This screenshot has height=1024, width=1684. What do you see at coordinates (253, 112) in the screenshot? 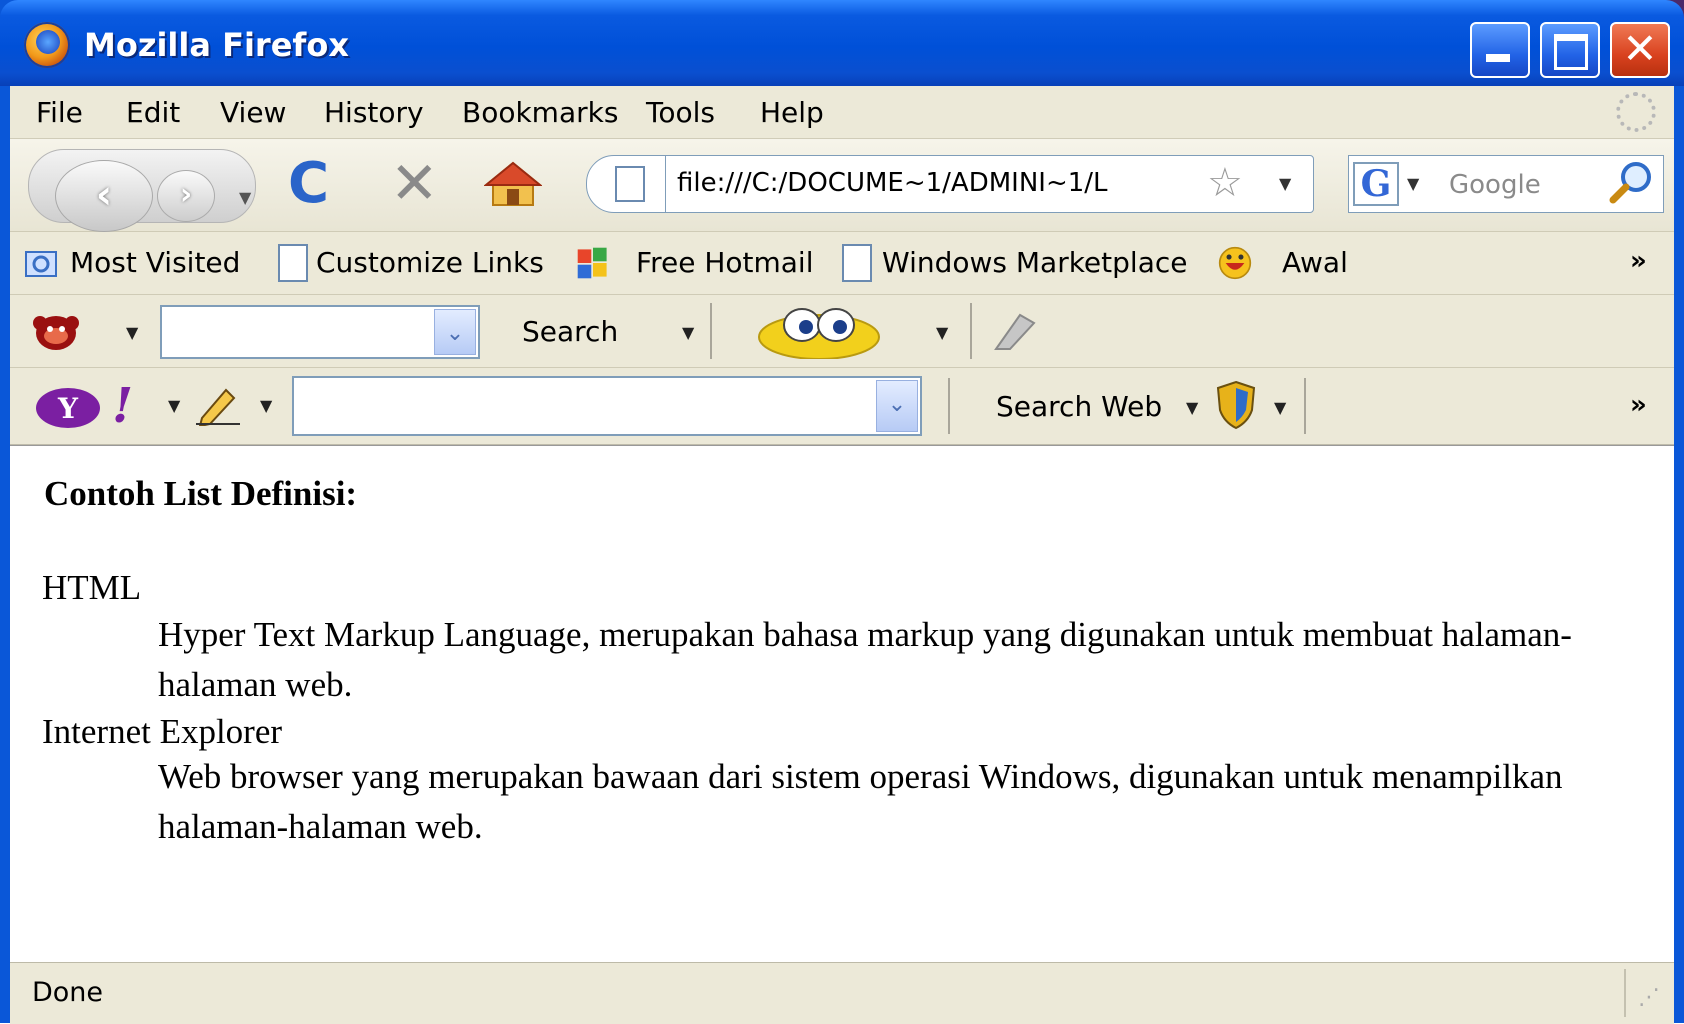
I see `menu-view: View` at bounding box center [253, 112].